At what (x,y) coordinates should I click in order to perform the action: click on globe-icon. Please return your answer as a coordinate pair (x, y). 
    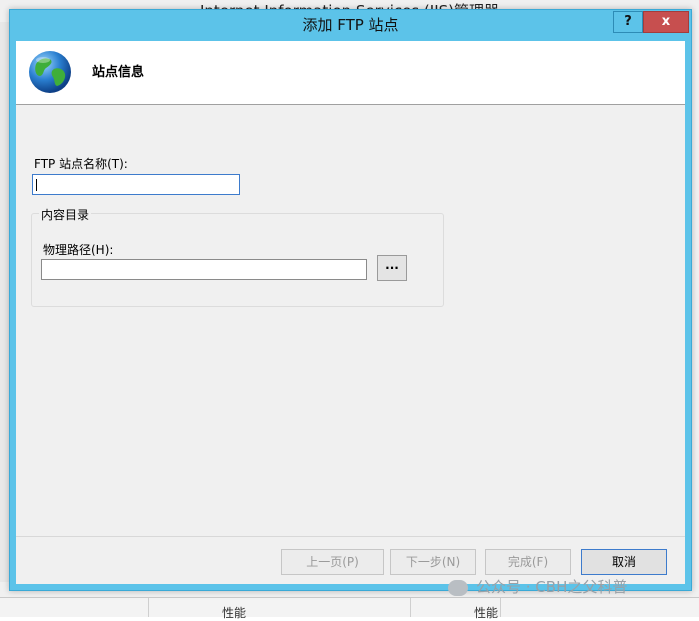
    Looking at the image, I should click on (50, 72).